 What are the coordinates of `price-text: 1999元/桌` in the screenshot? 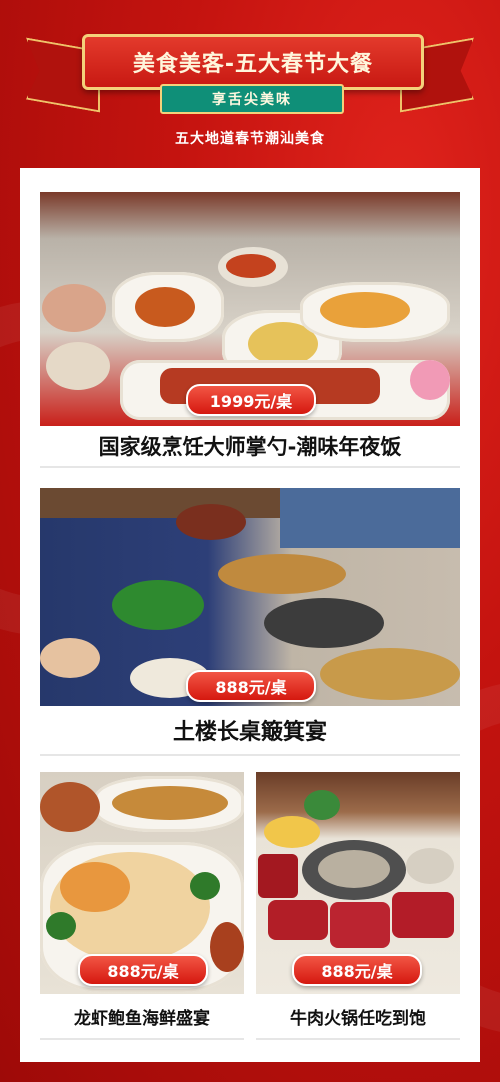 It's located at (251, 401).